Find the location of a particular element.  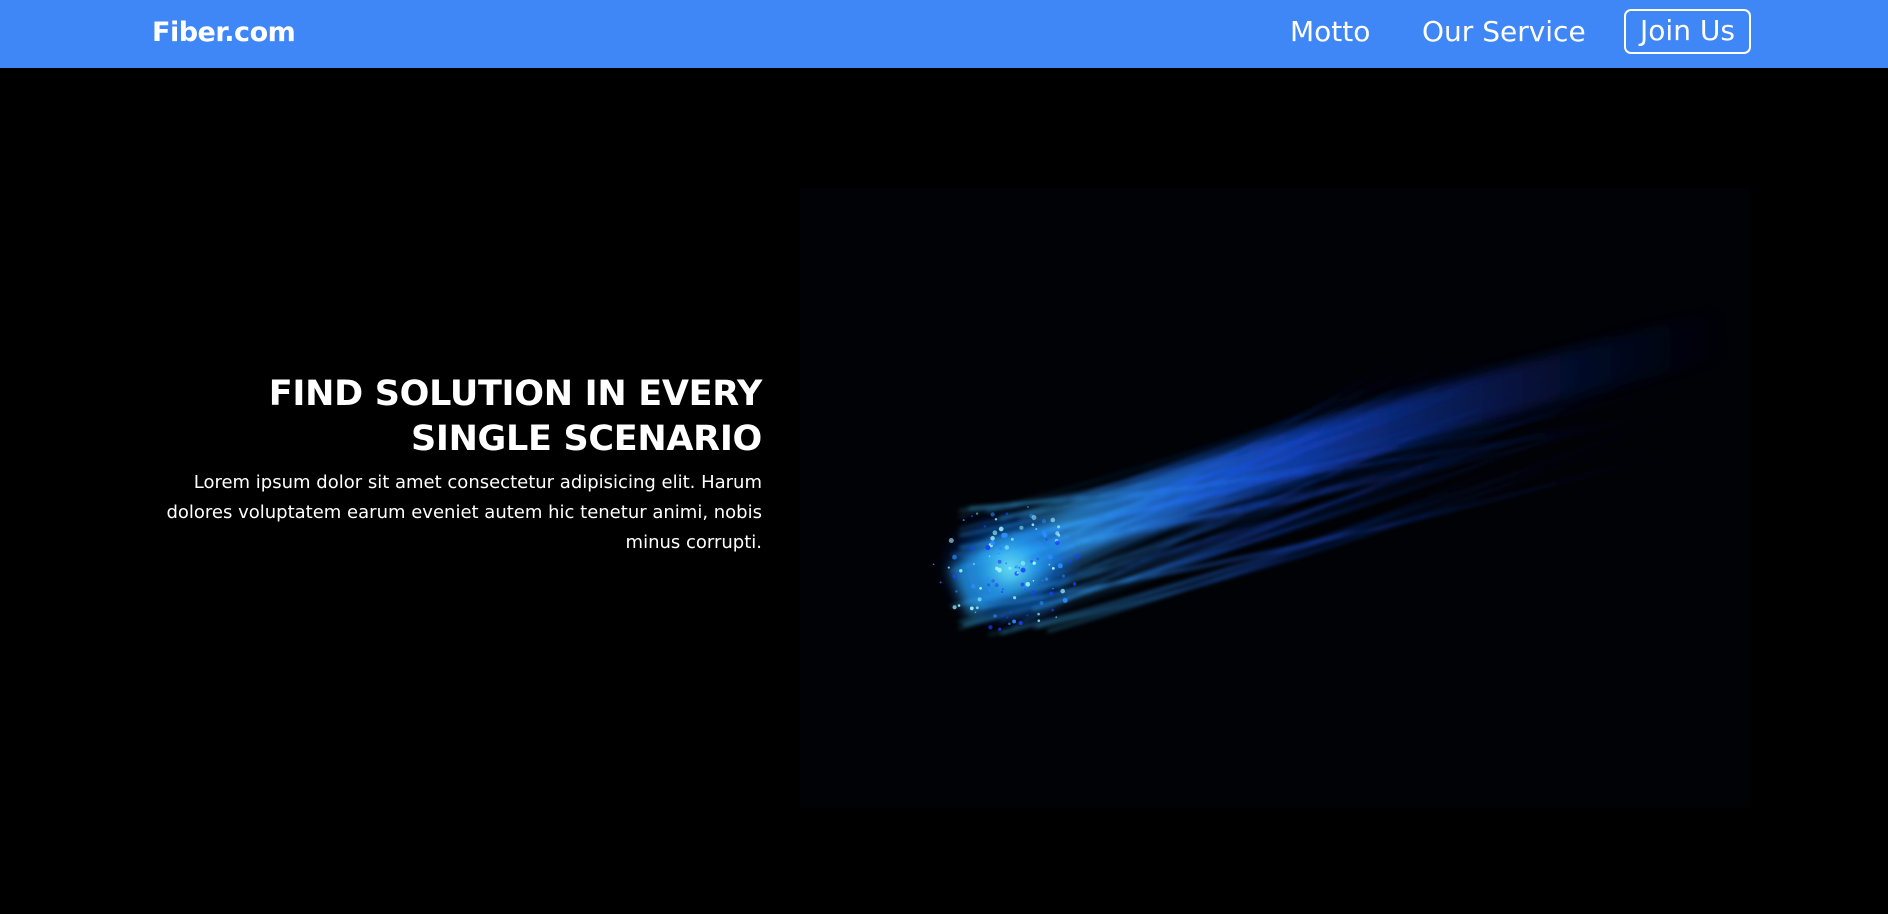

join-us-button: Join Us is located at coordinates (1687, 31).